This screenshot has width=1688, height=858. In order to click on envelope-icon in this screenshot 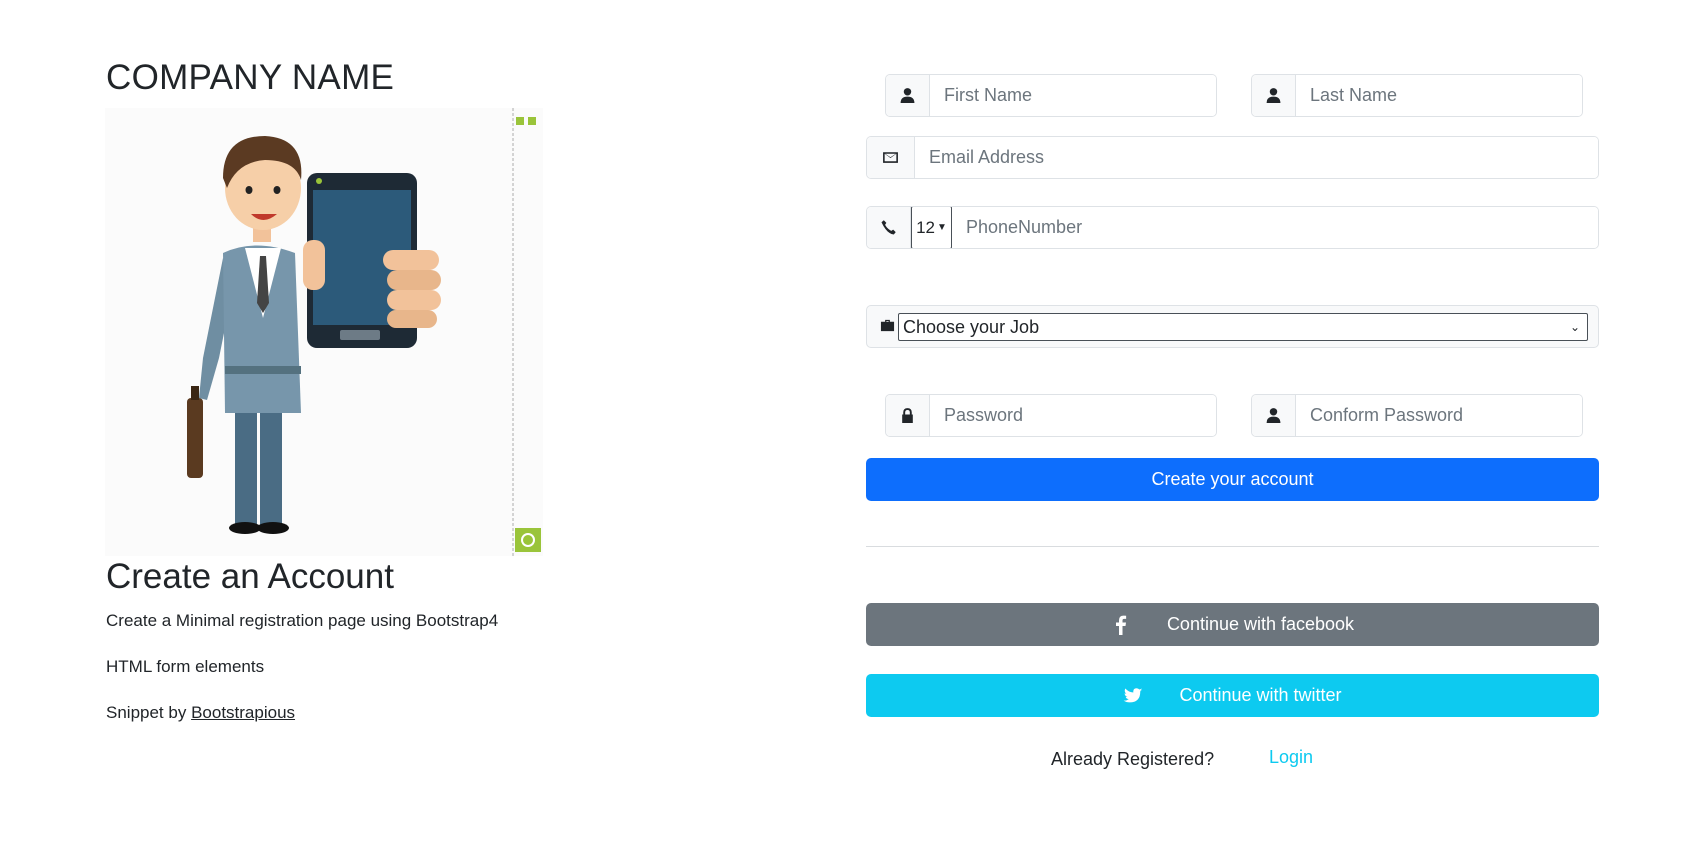, I will do `click(891, 157)`.